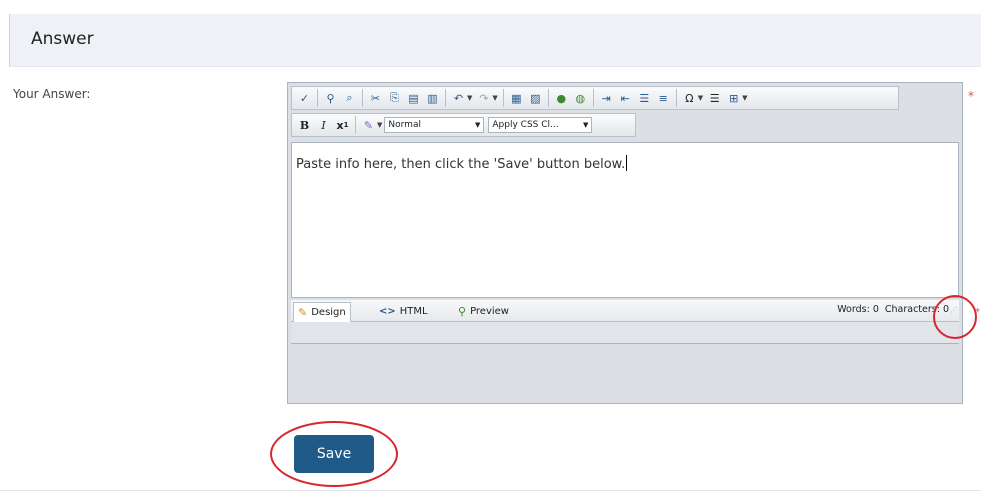 The image size is (981, 493). I want to click on tab-design: ✎ Design, so click(322, 312).